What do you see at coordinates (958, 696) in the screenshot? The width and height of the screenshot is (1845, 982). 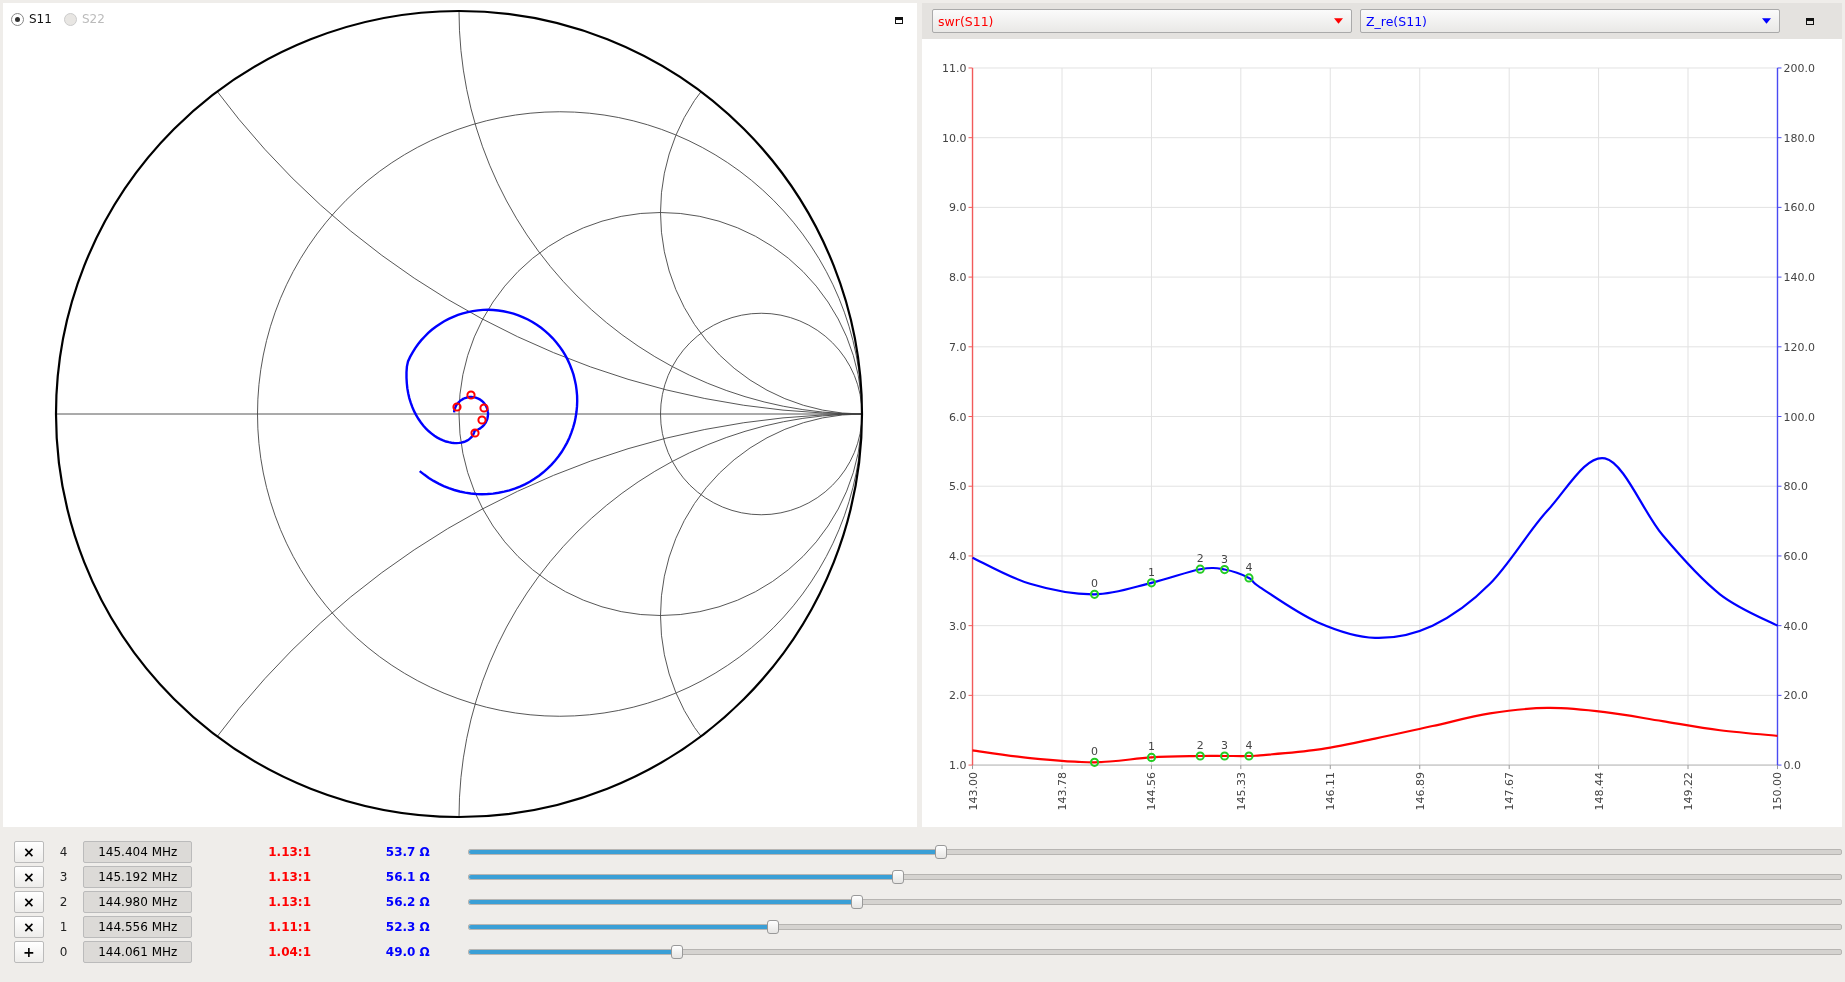 I see `axis-label: 2.0` at bounding box center [958, 696].